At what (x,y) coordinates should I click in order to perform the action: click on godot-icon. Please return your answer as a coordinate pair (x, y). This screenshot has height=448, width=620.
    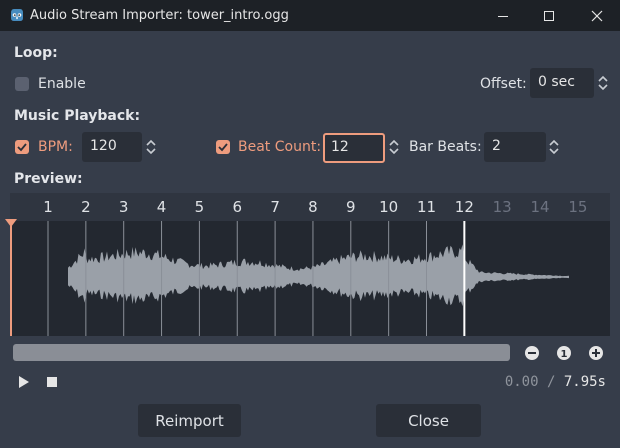
    Looking at the image, I should click on (17, 15).